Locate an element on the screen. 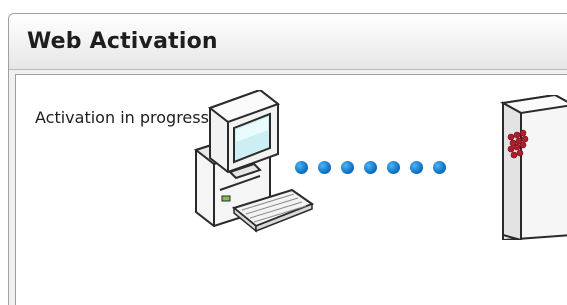 The image size is (567, 305). connection-progress-dots is located at coordinates (370, 168).